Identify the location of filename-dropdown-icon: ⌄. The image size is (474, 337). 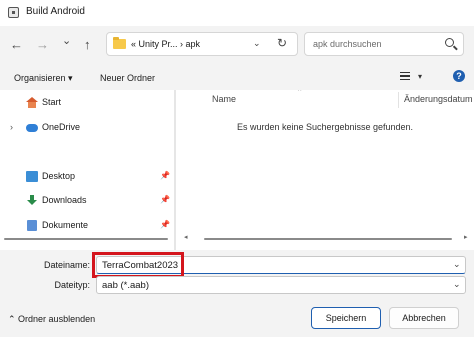
(457, 264).